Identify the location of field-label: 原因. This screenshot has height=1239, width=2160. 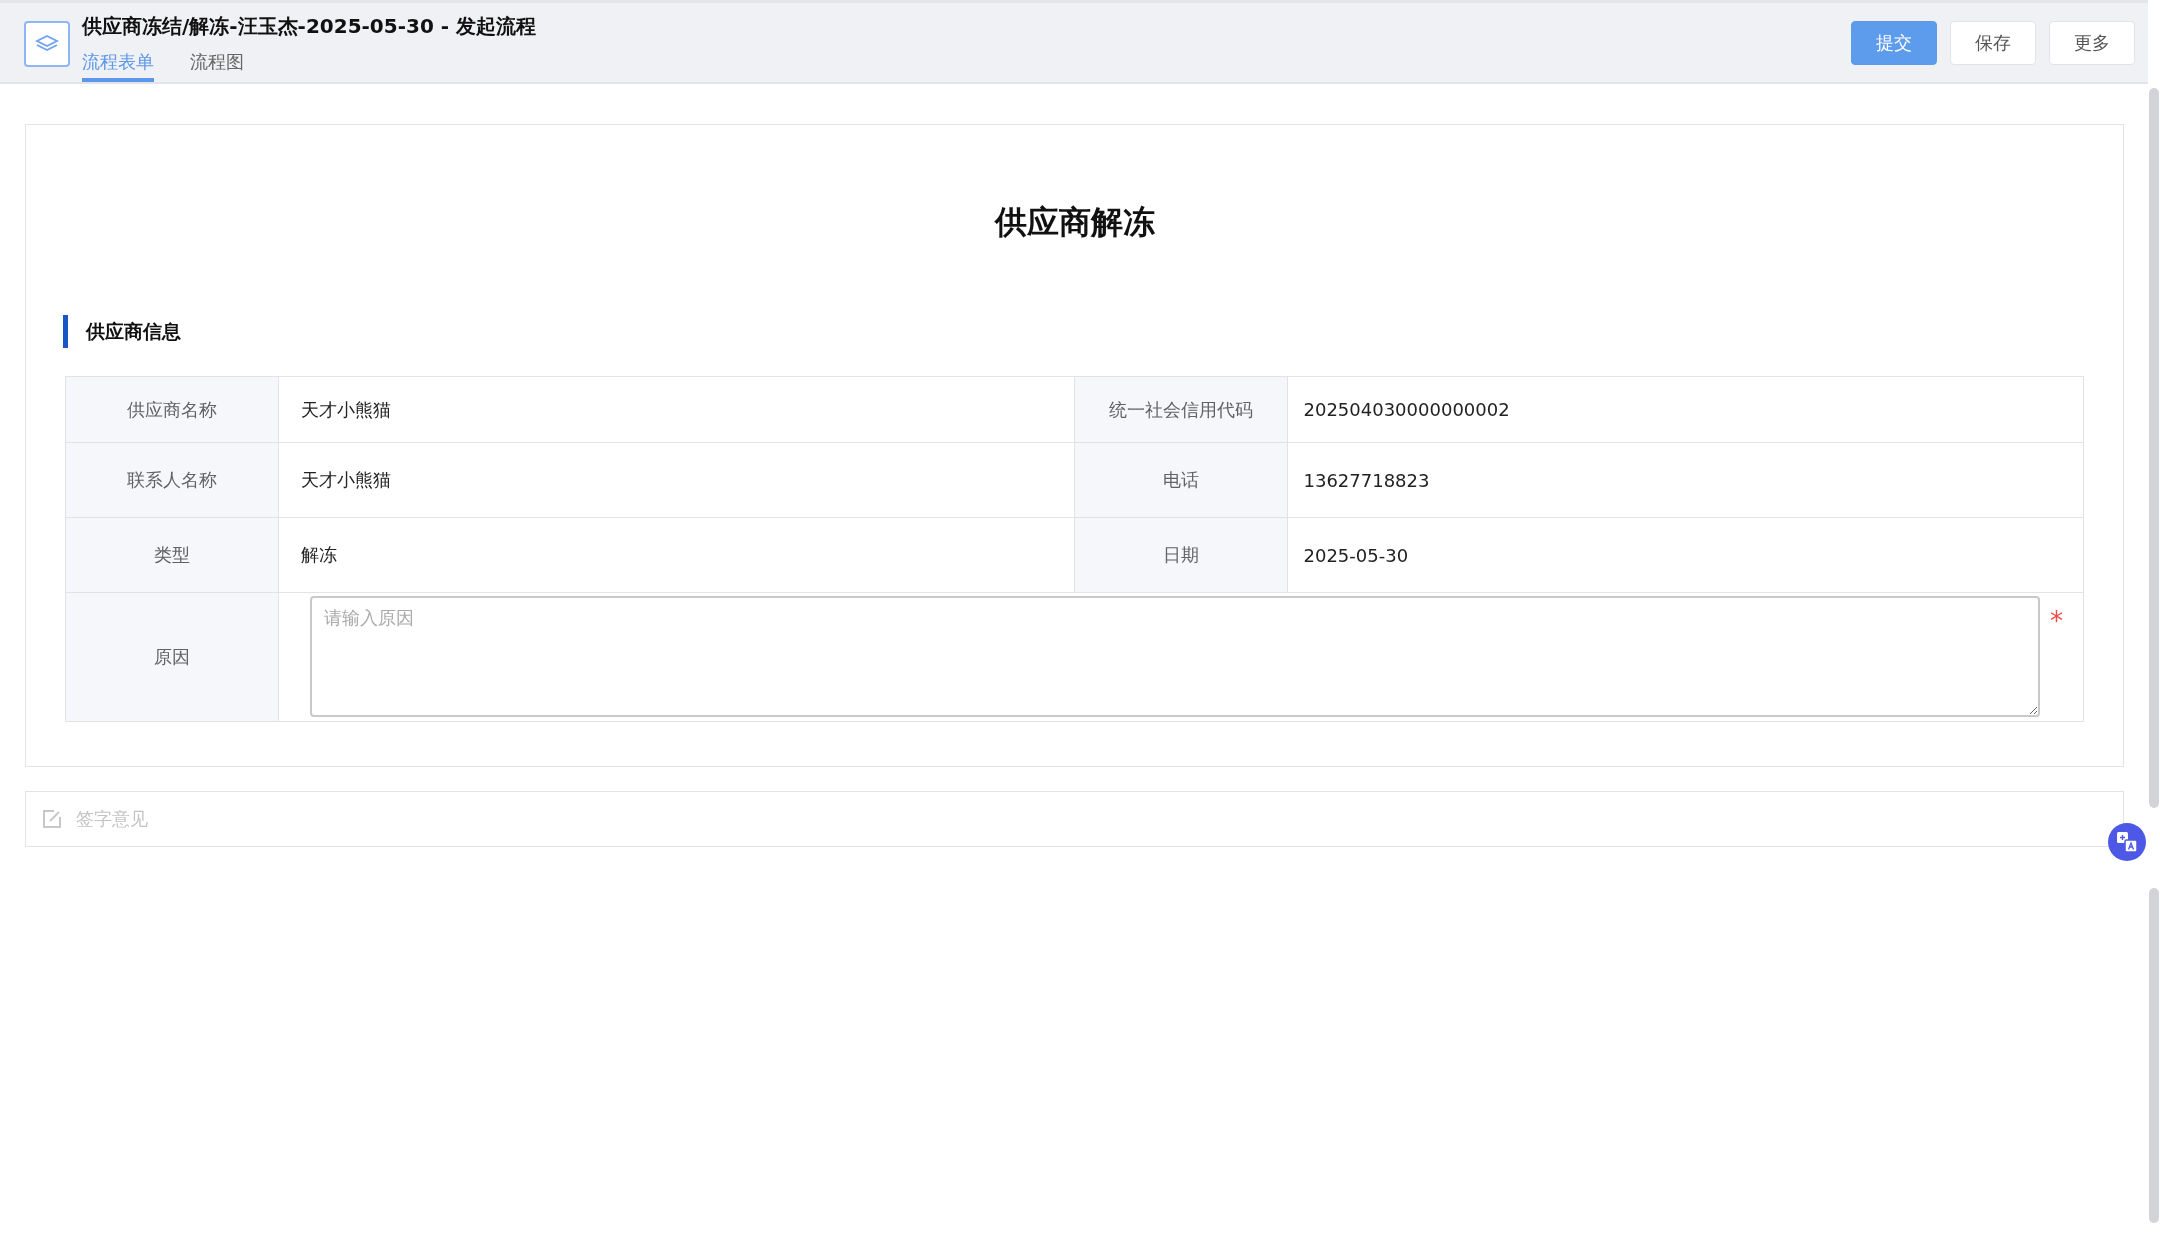
(172, 657).